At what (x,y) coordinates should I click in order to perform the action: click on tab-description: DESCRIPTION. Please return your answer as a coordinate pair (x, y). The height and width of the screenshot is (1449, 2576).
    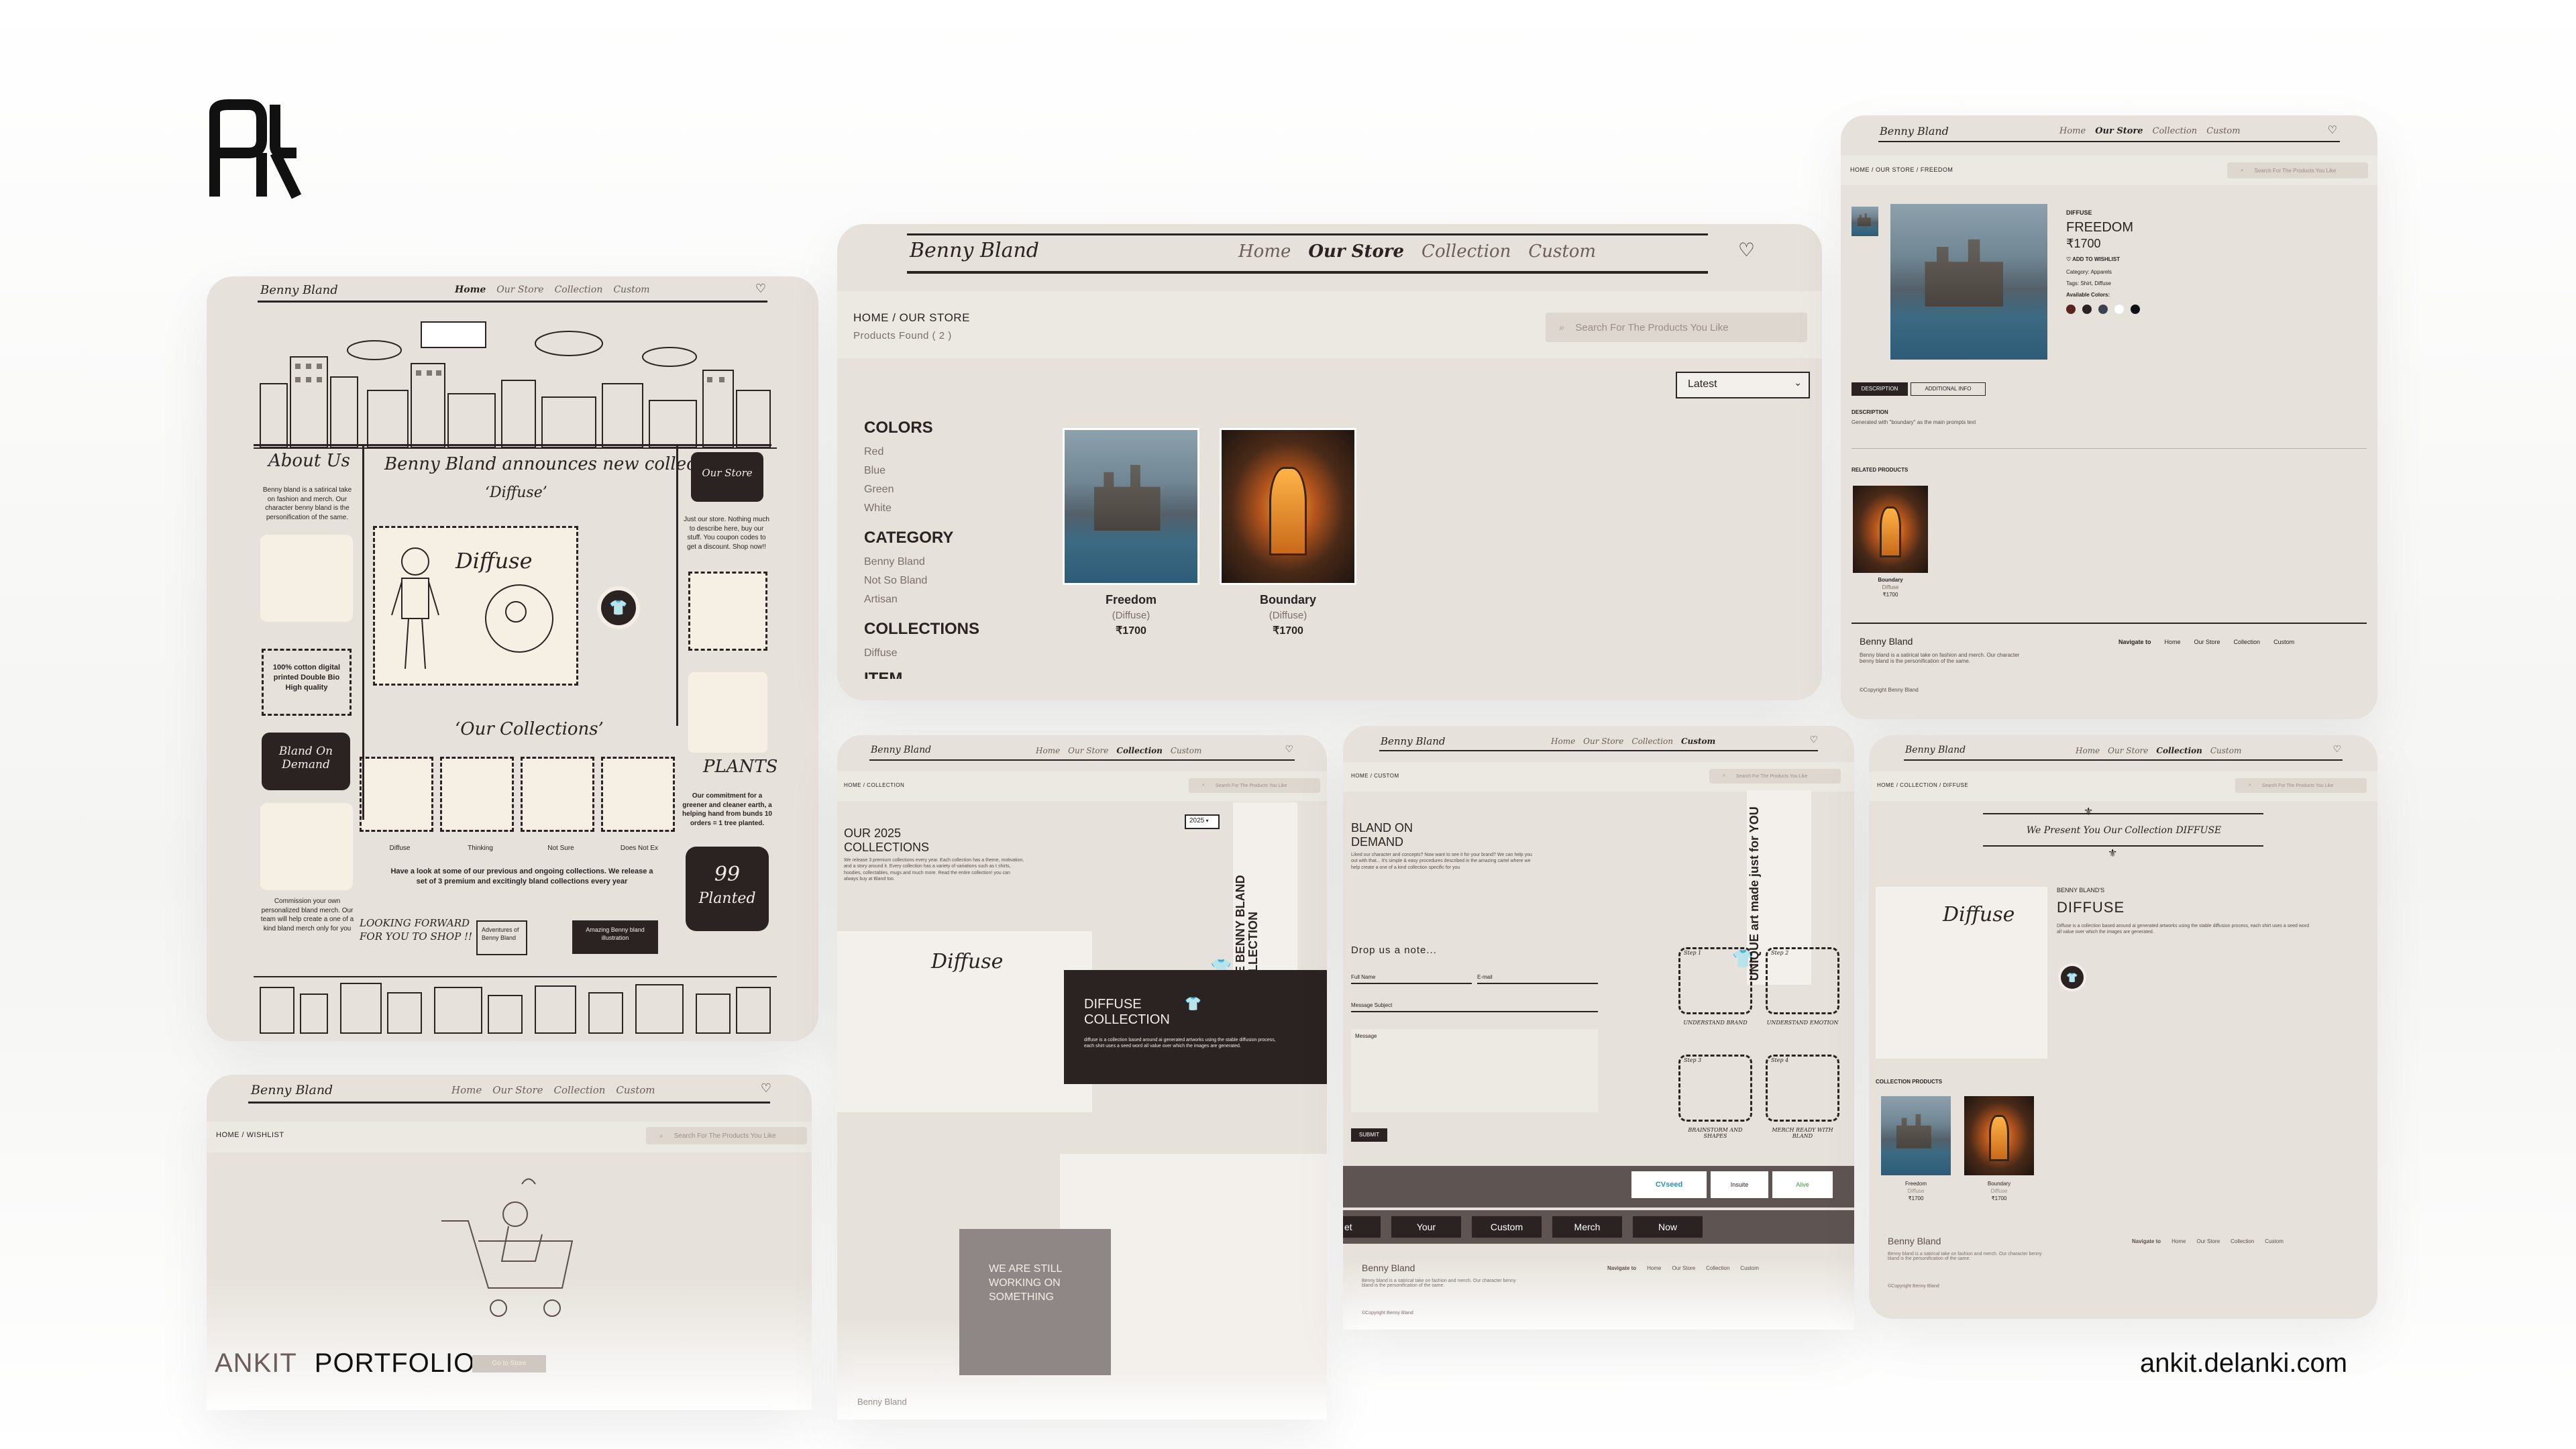
    Looking at the image, I should click on (1879, 389).